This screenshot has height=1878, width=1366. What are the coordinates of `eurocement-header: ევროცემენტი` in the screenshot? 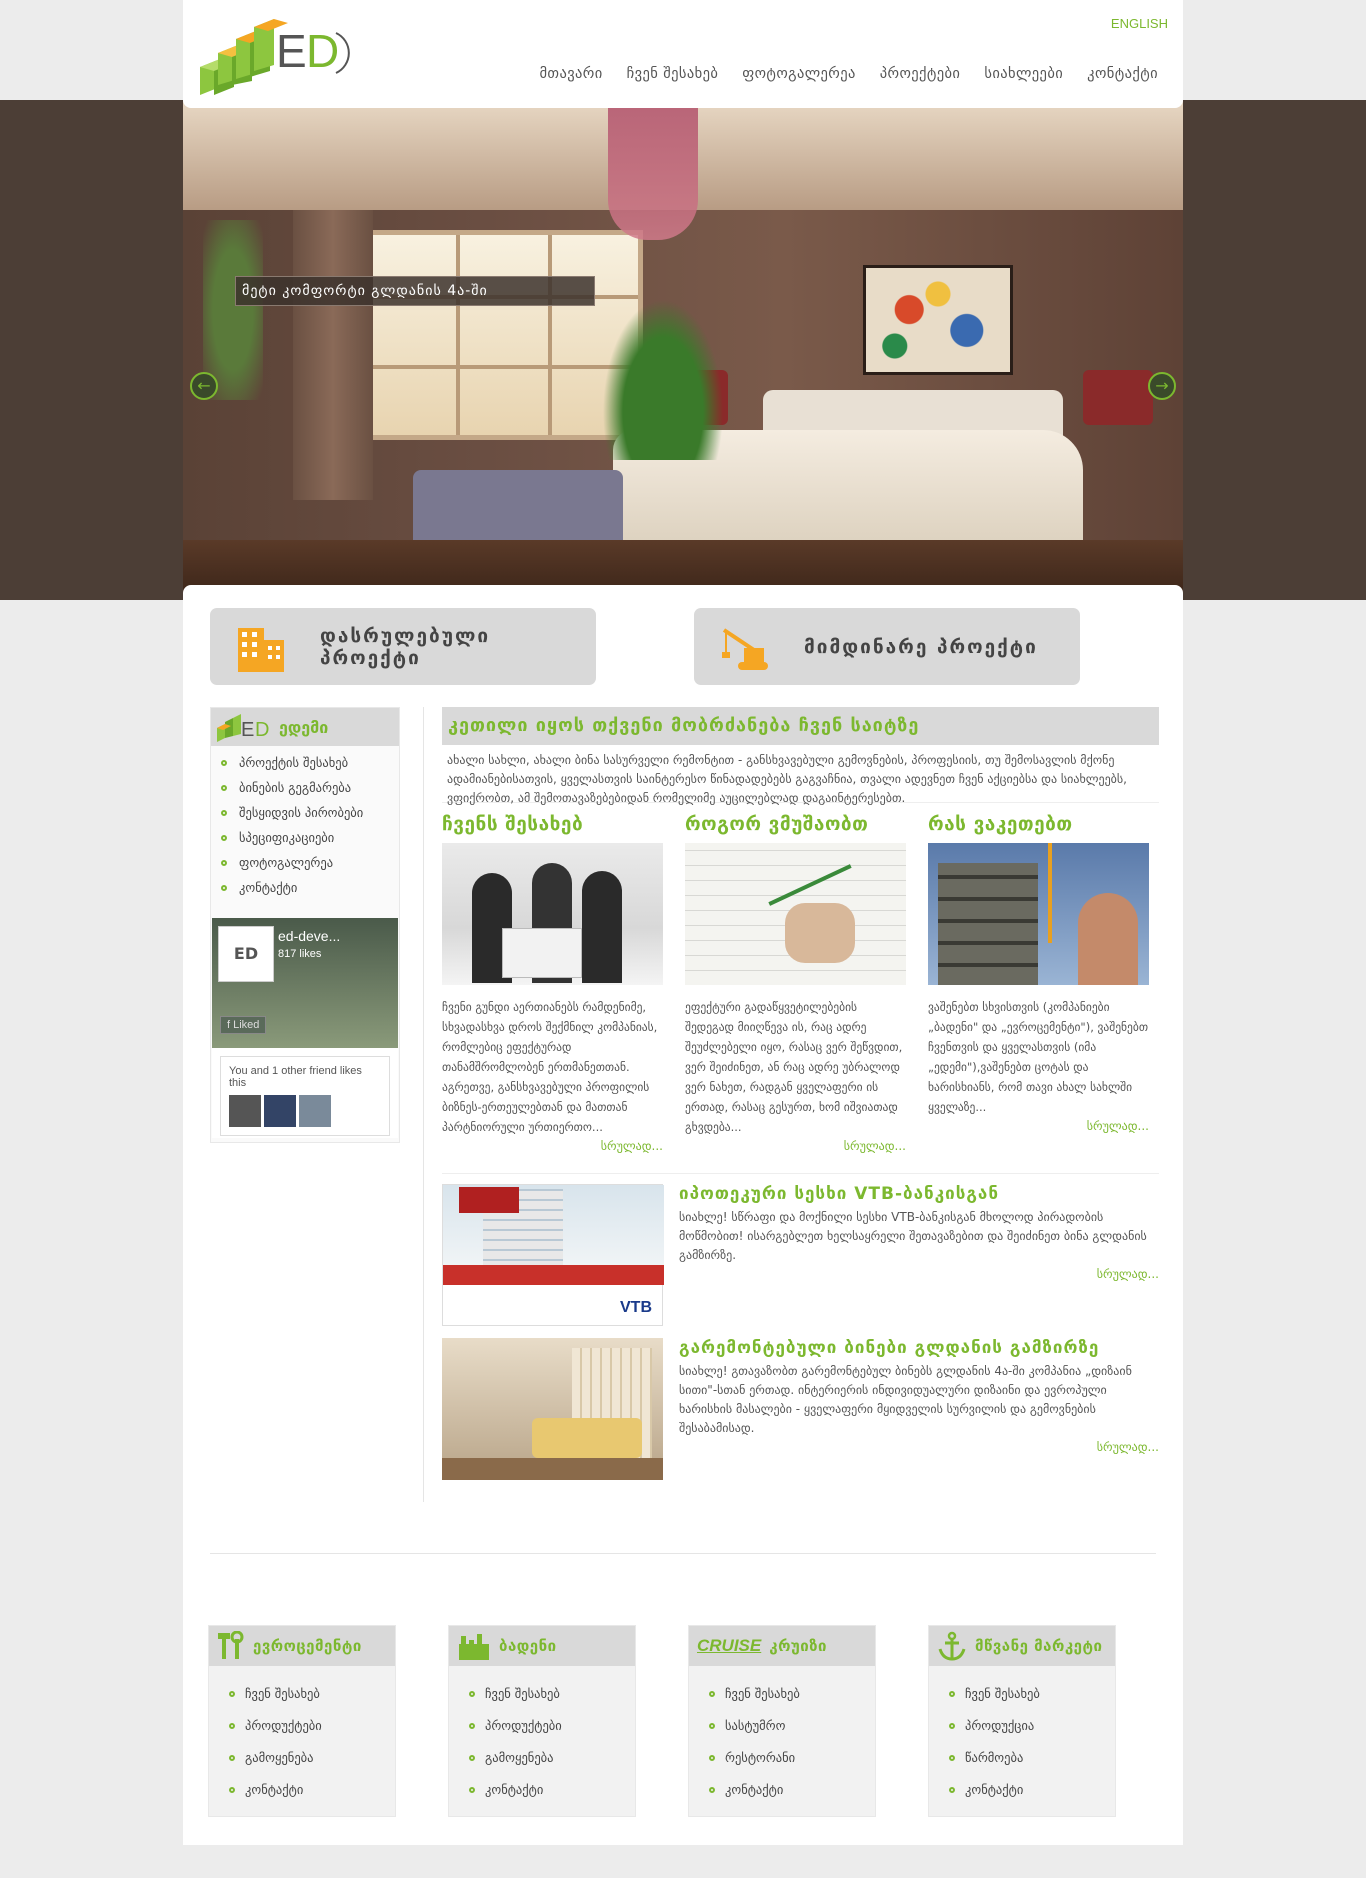 It's located at (302, 1646).